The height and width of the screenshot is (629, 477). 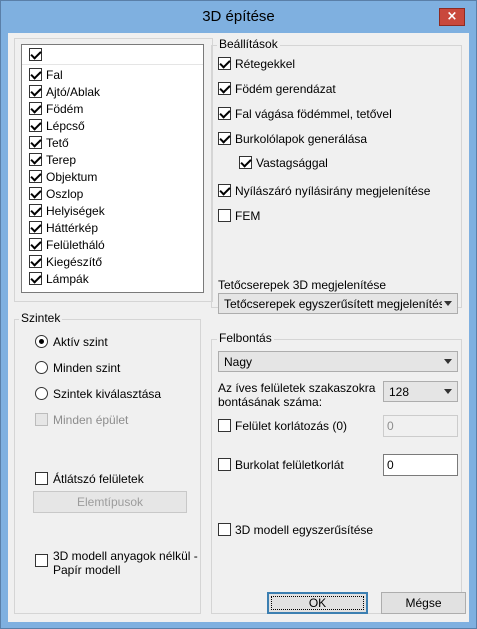 I want to click on surface-limit-label: Felület korlátozás (0), so click(x=291, y=426).